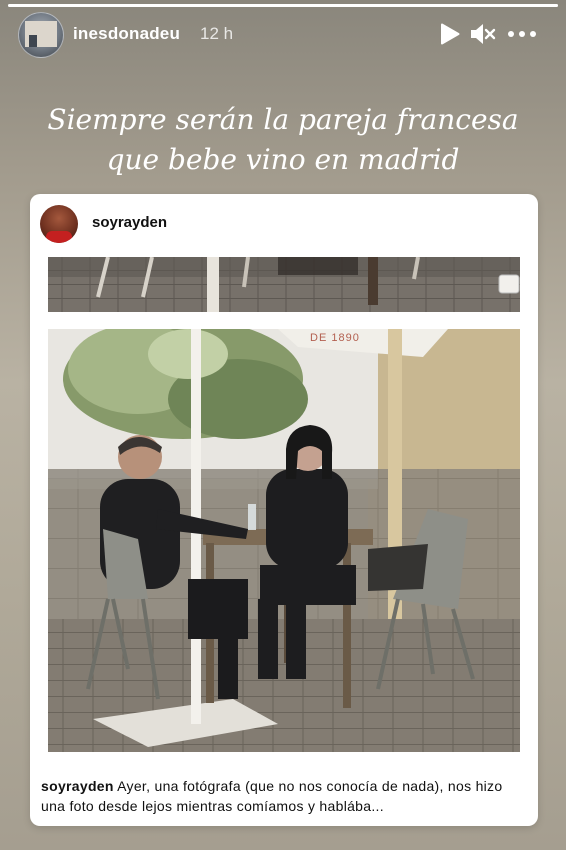 Image resolution: width=566 pixels, height=850 pixels. What do you see at coordinates (335, 338) in the screenshot?
I see `umbrella-sign-text: DE 1890` at bounding box center [335, 338].